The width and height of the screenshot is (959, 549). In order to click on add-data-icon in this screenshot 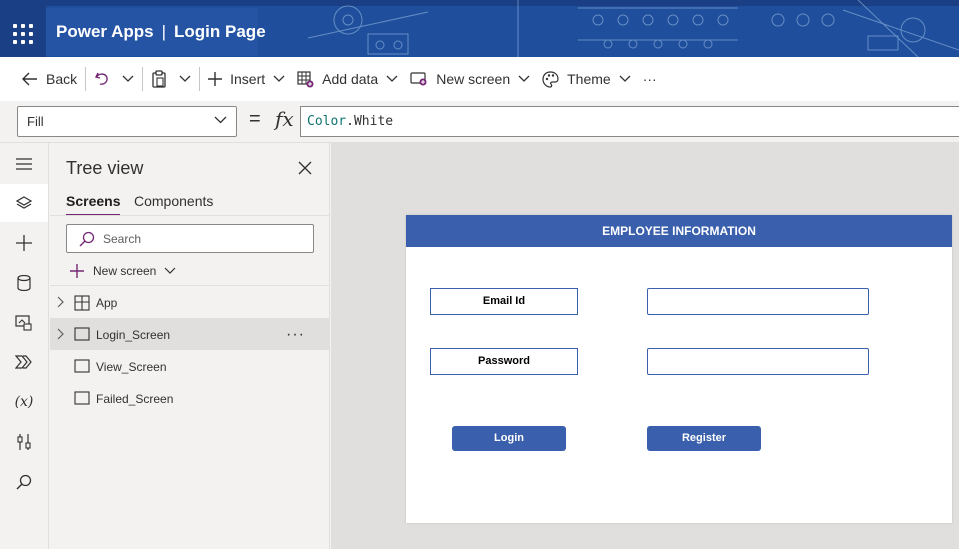, I will do `click(305, 78)`.